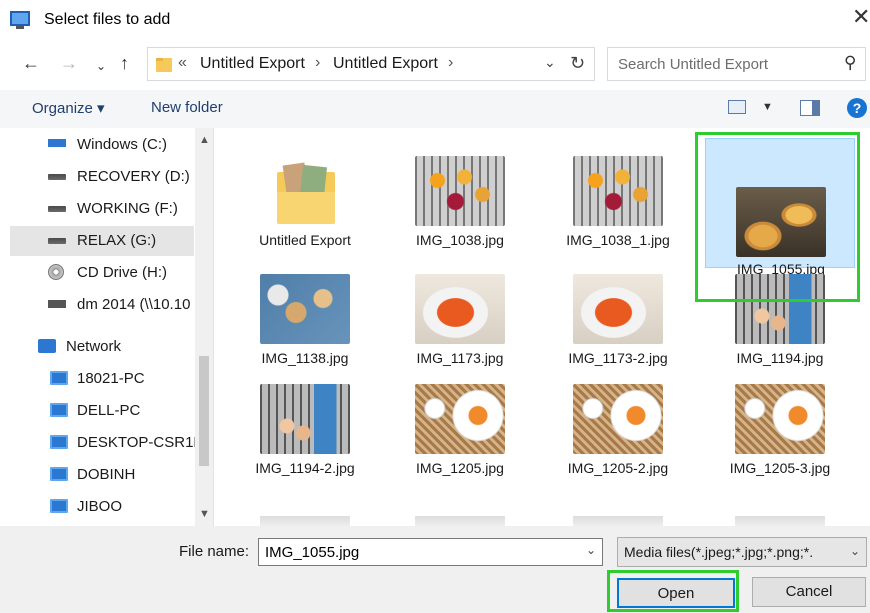  Describe the element at coordinates (857, 108) in the screenshot. I see `help-icon: ?` at that location.